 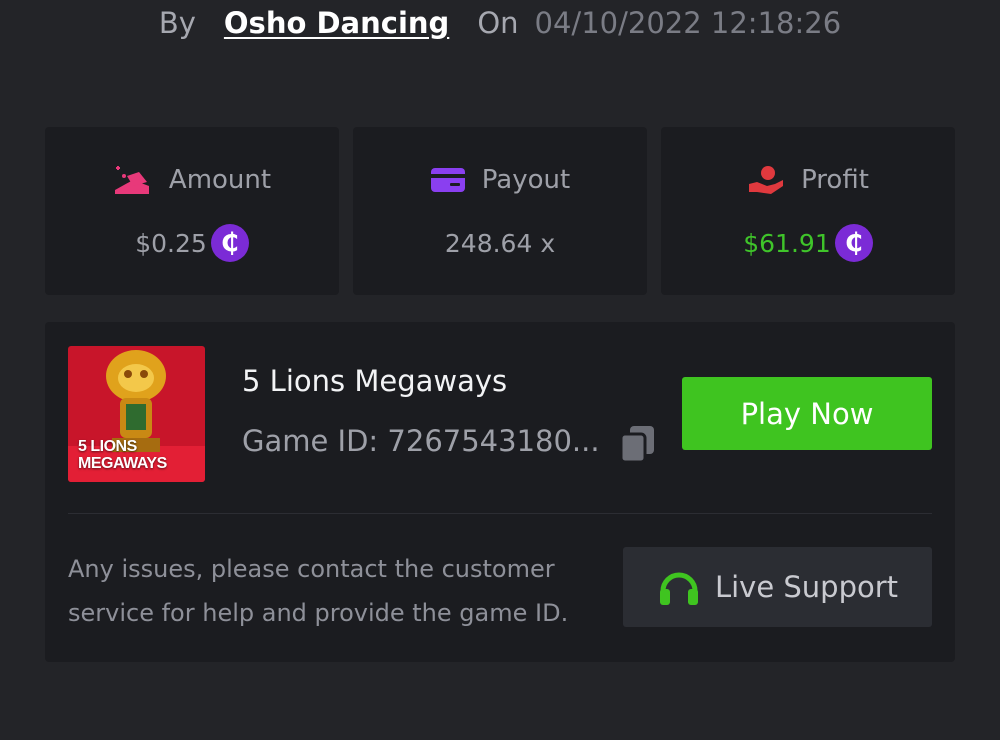 I want to click on payout-value: 248.64 x, so click(x=500, y=243).